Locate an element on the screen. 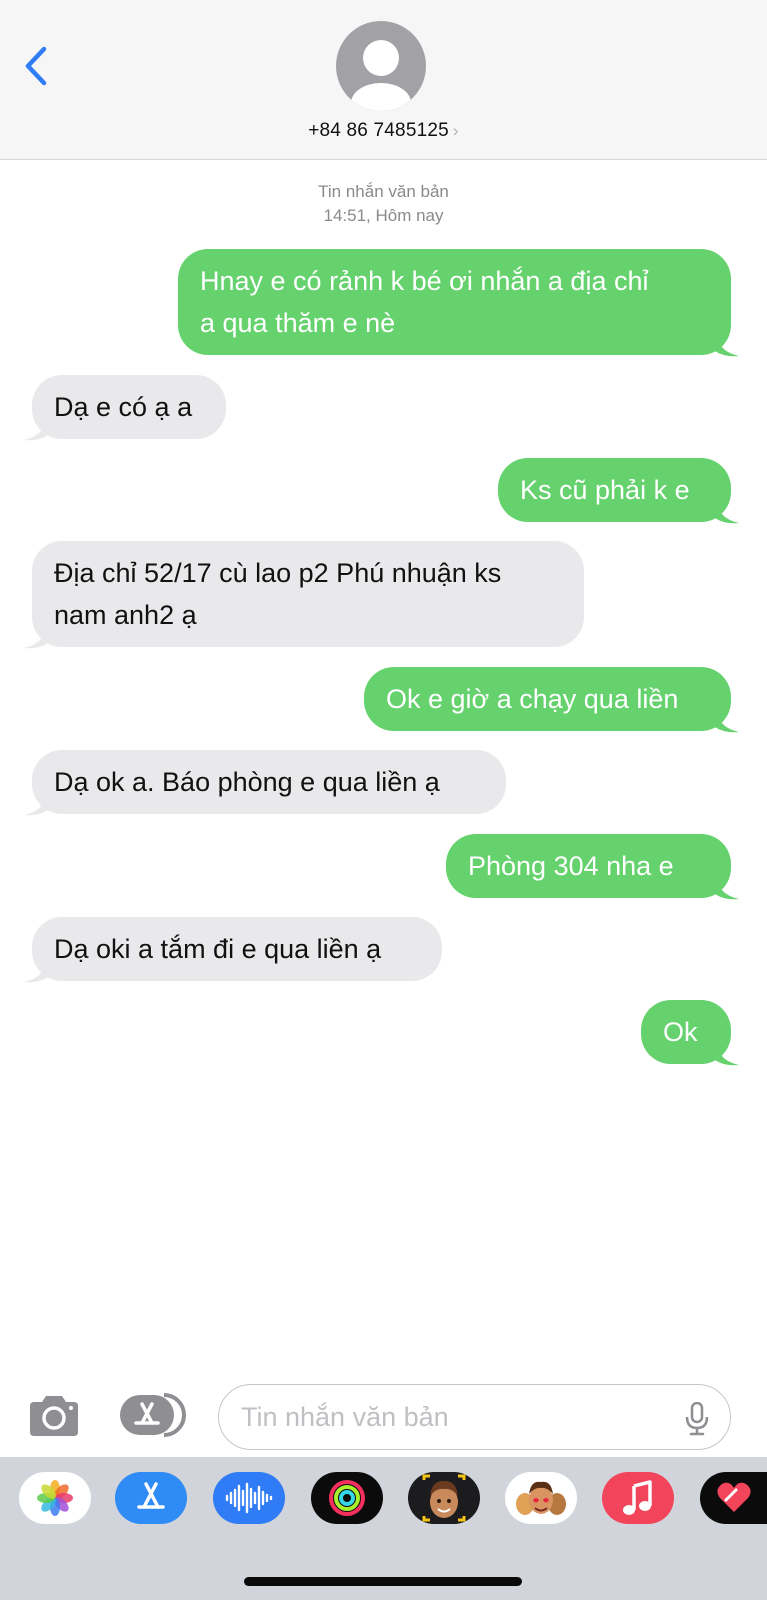 The height and width of the screenshot is (1600, 767). message-input is located at coordinates (474, 1417).